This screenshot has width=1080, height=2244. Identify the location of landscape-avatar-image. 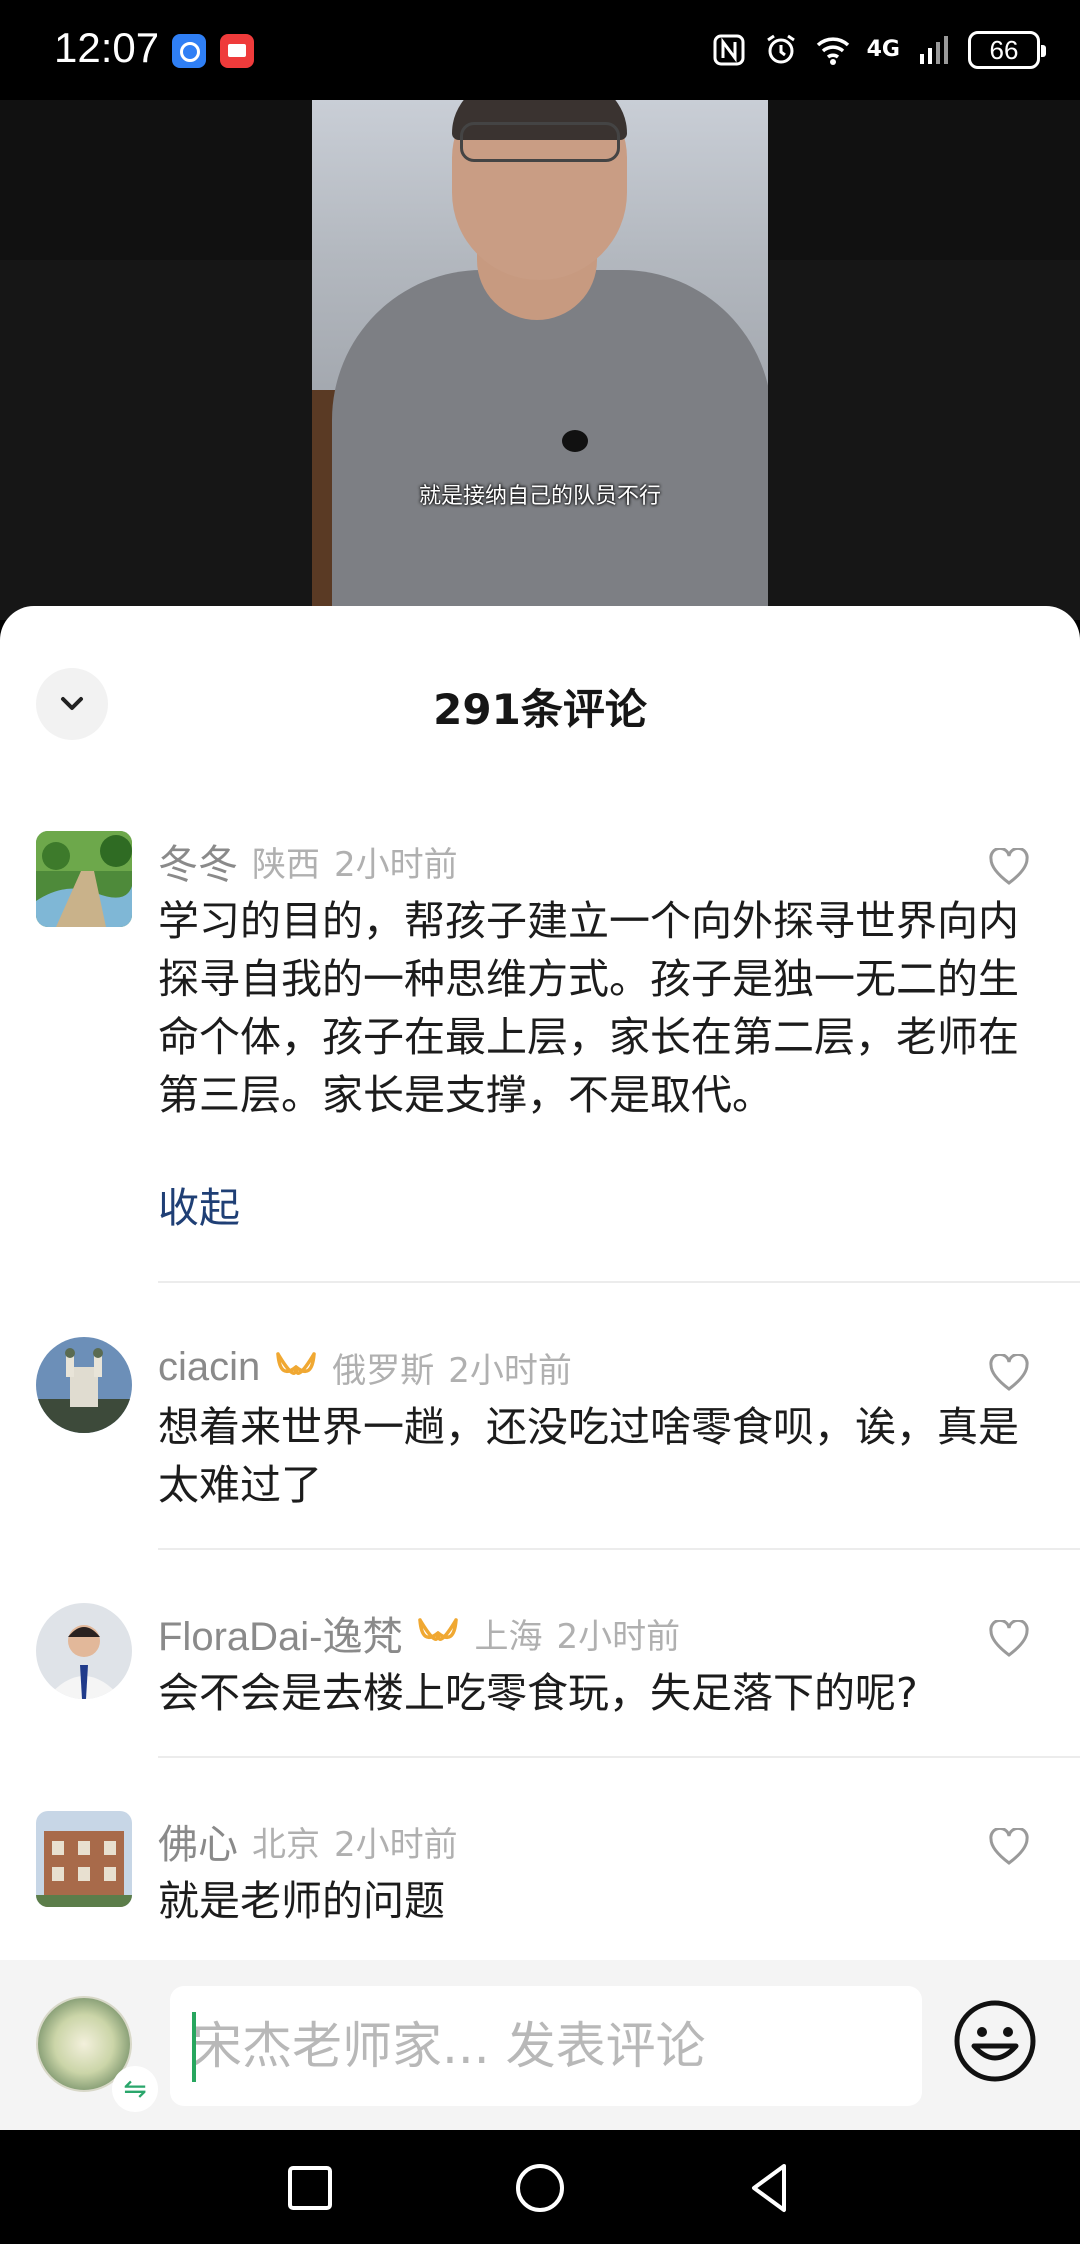
(84, 879).